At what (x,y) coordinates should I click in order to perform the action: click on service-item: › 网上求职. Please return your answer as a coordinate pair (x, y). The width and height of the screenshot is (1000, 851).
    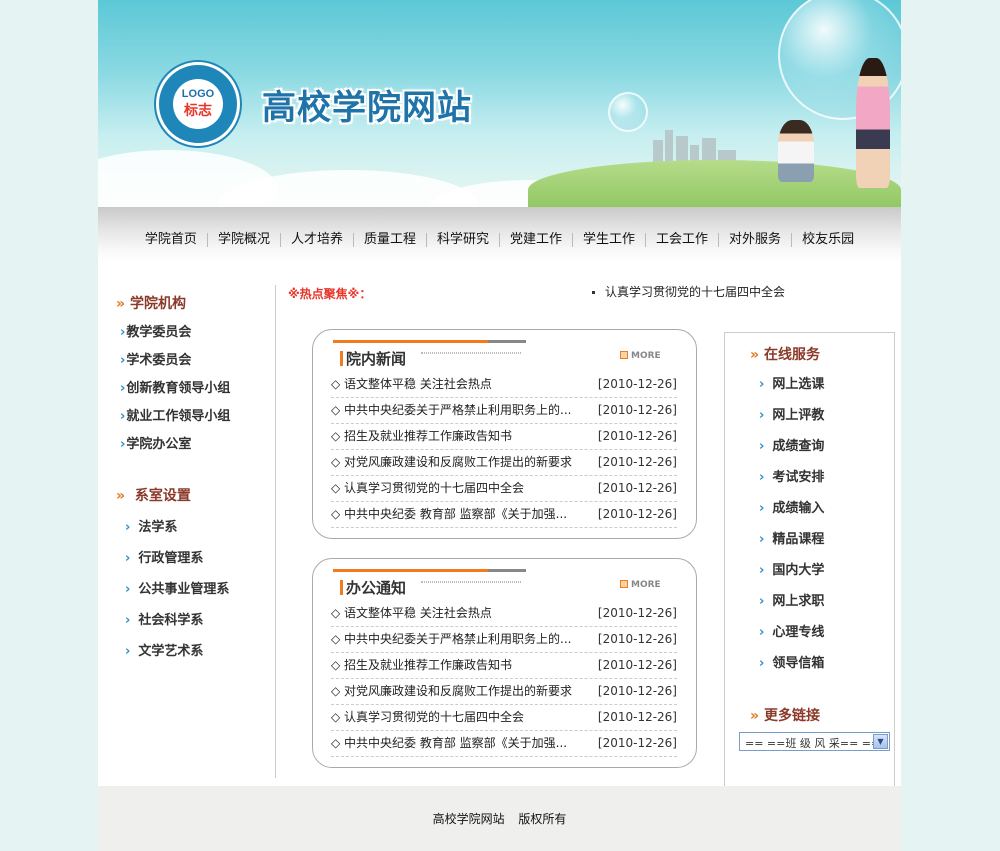
    Looking at the image, I should click on (791, 605).